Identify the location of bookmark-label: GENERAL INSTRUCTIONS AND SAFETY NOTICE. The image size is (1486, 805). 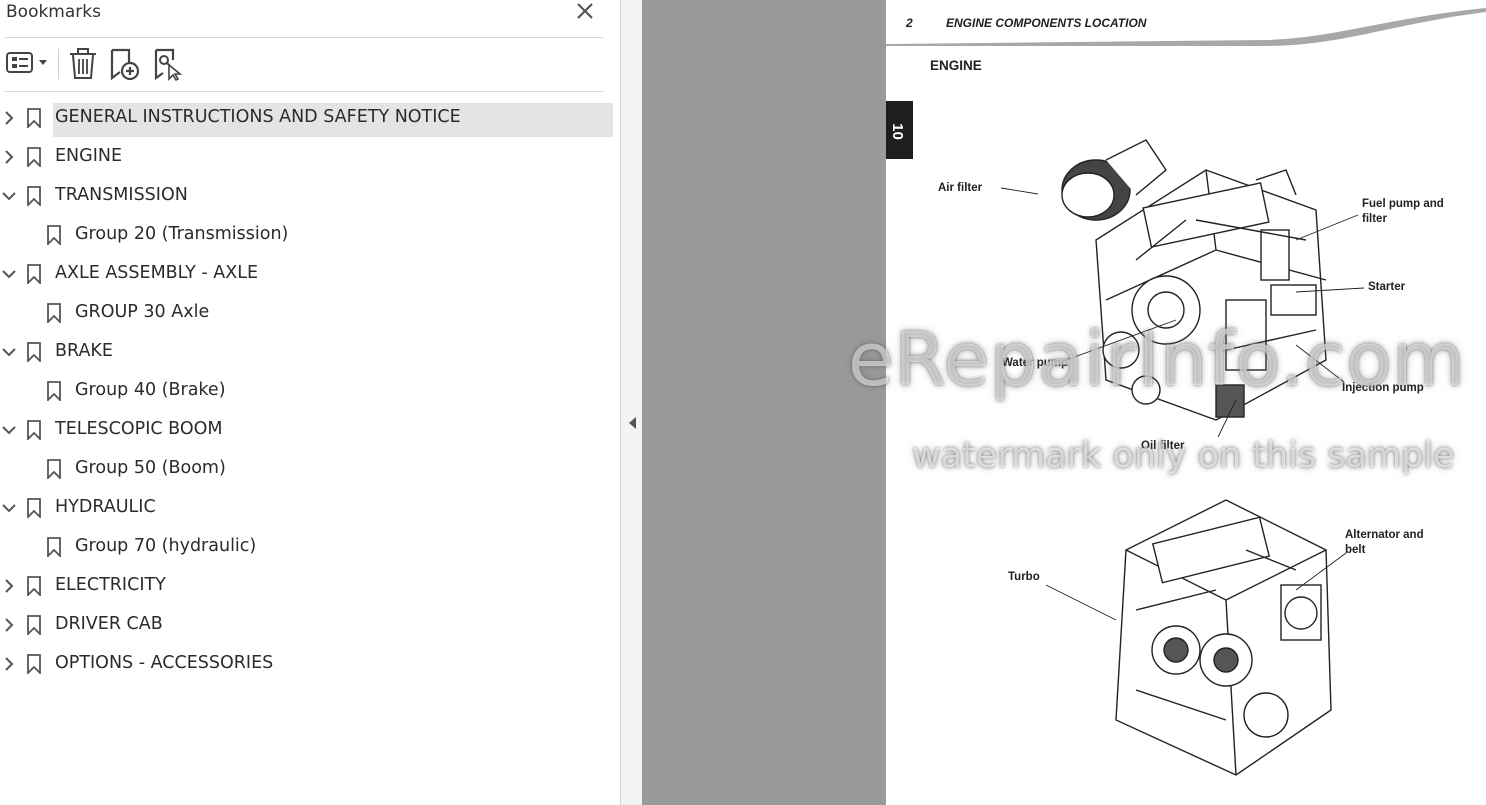
(258, 117).